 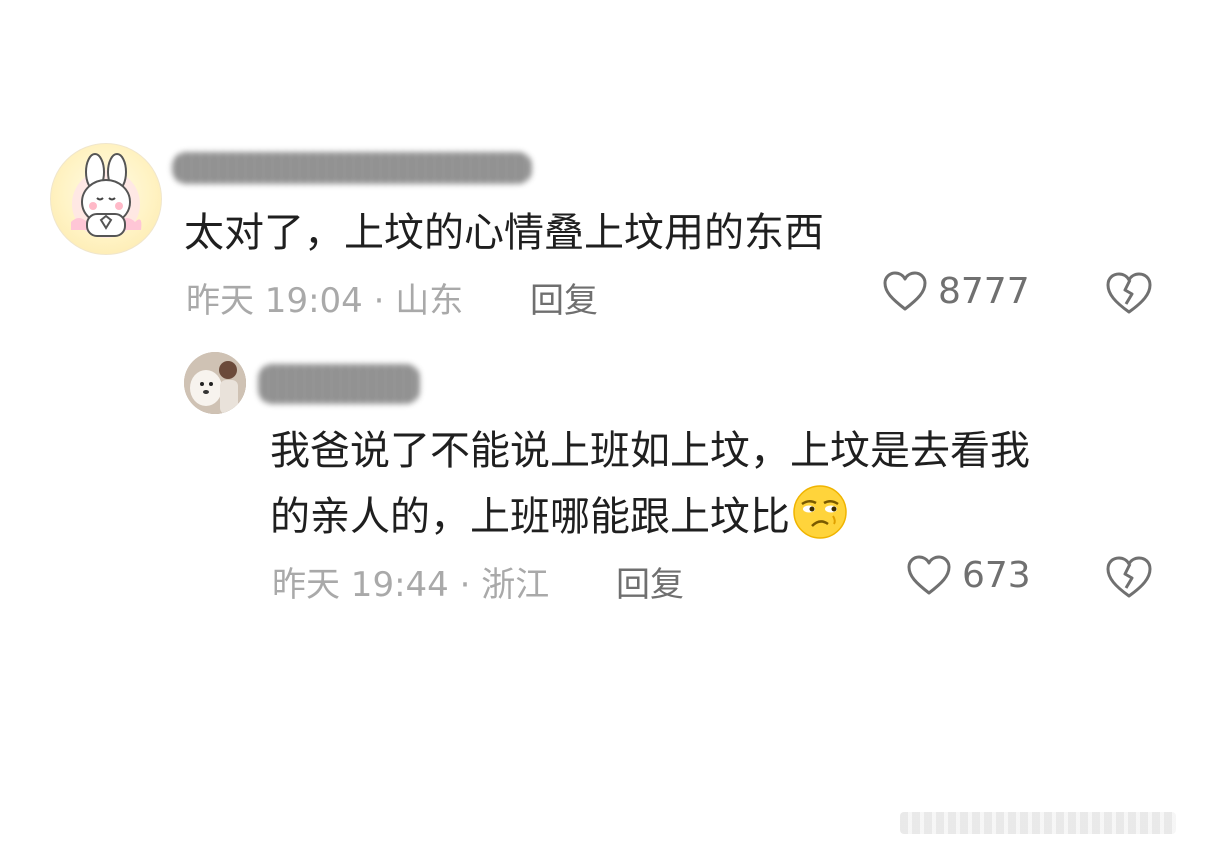 What do you see at coordinates (650, 581) in the screenshot?
I see `reply-reply-button: 回复` at bounding box center [650, 581].